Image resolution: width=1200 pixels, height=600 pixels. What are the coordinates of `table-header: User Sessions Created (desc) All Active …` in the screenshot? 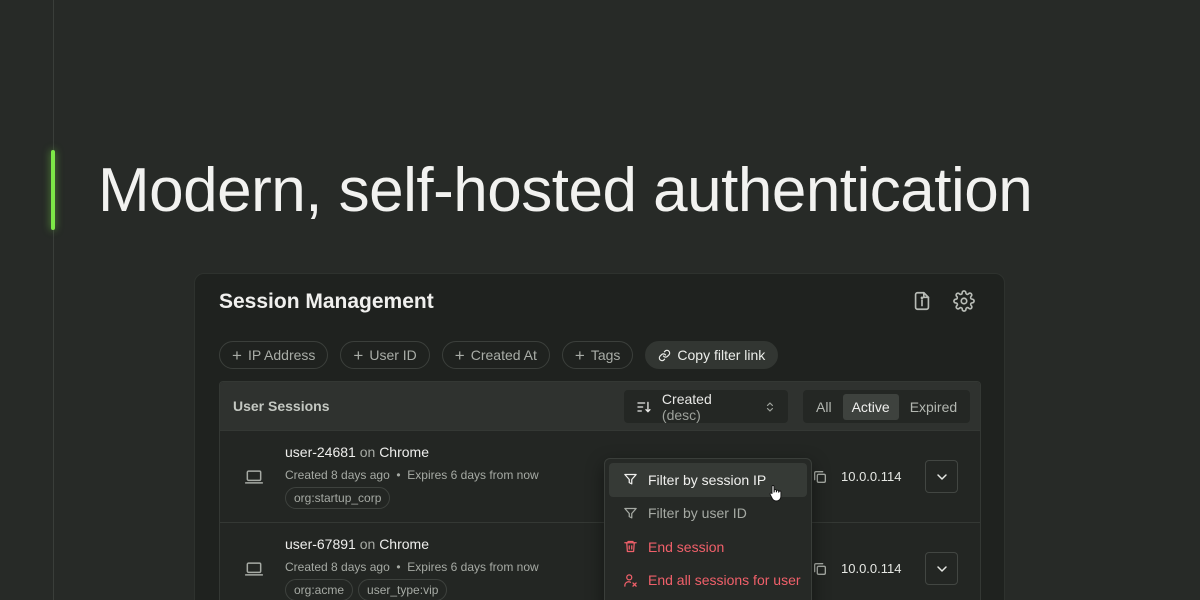 It's located at (600, 406).